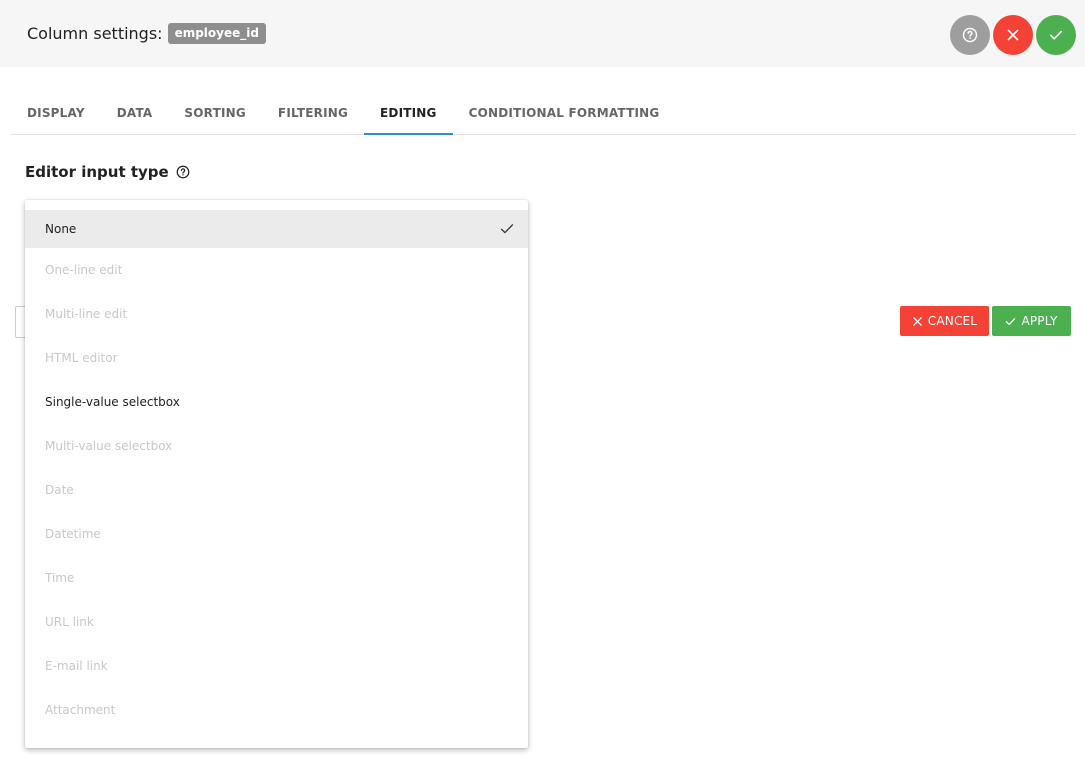  I want to click on tab-display: DISPLAY, so click(56, 113).